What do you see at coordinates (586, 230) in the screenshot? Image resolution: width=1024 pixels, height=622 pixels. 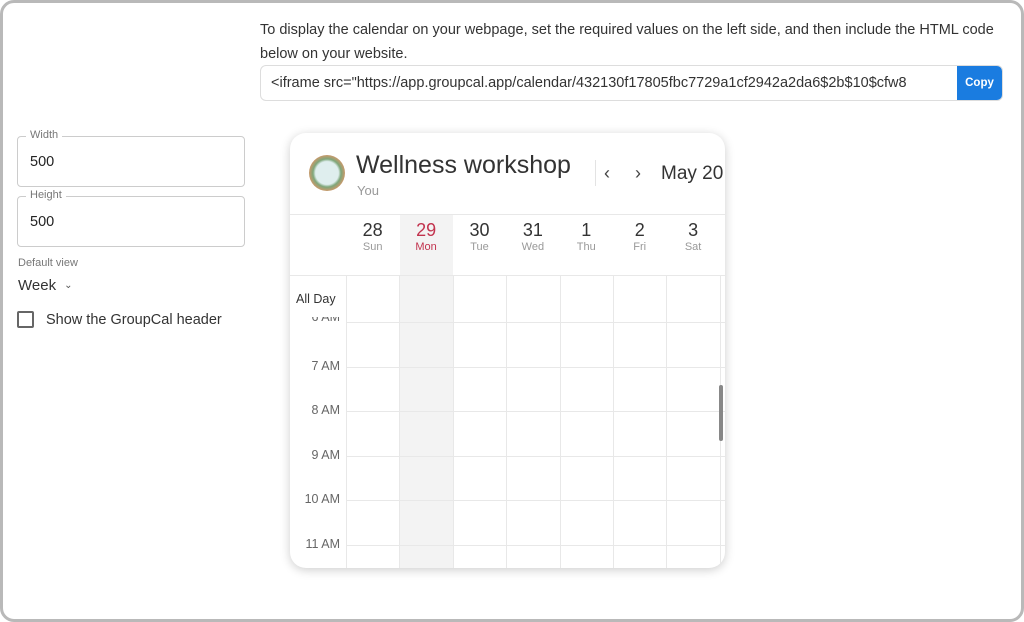 I see `day-number: 1` at bounding box center [586, 230].